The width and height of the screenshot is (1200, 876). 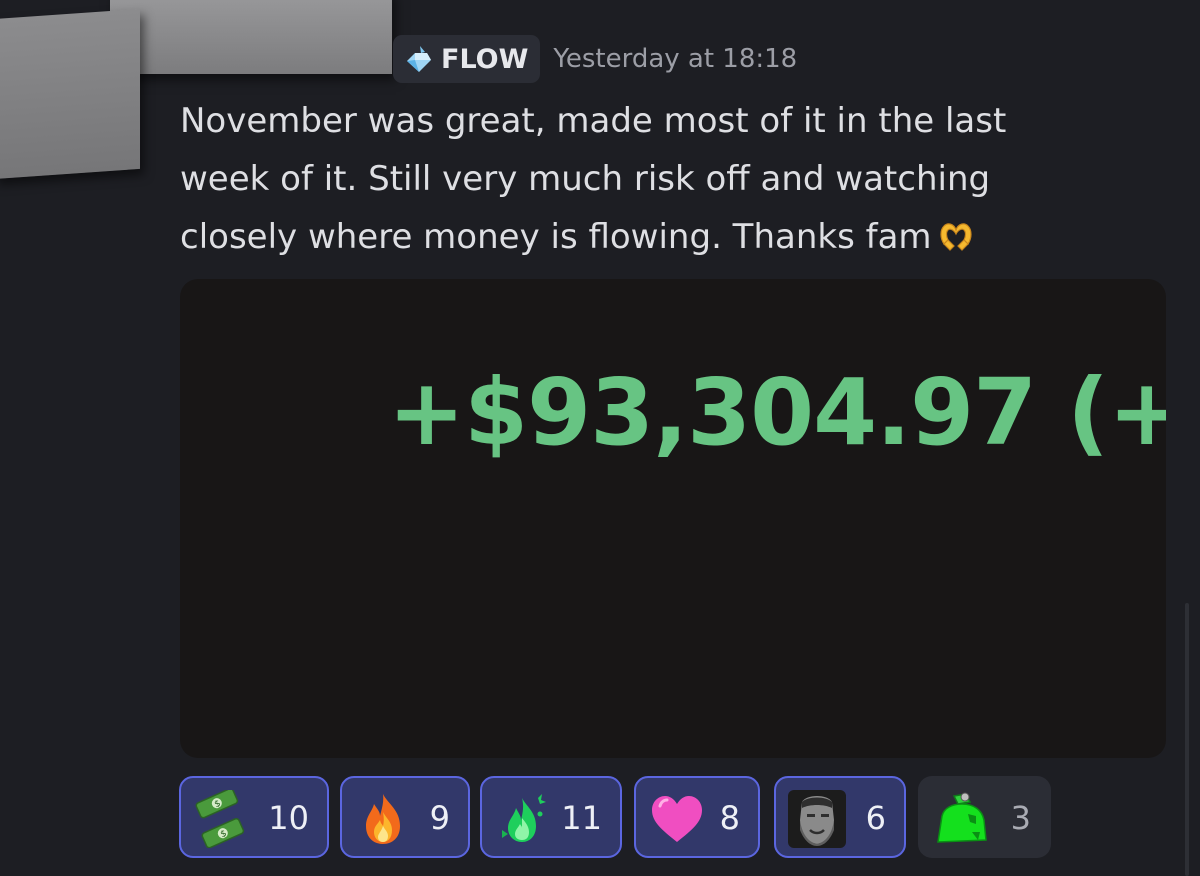 I want to click on pnl-value: +$93,304.97 (+, so click(x=777, y=412).